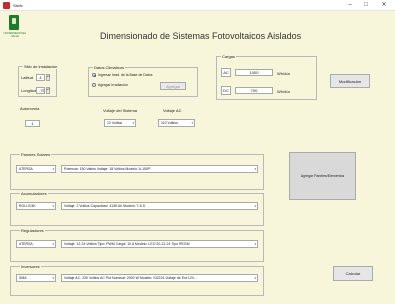 The width and height of the screenshot is (395, 304). What do you see at coordinates (94, 75) in the screenshot?
I see `radio-selected-icon` at bounding box center [94, 75].